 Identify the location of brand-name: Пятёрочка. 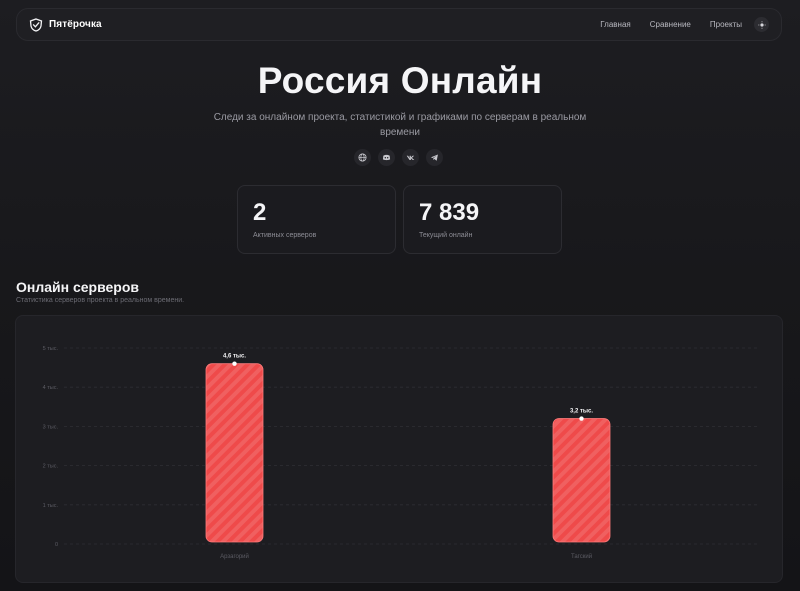
(75, 24).